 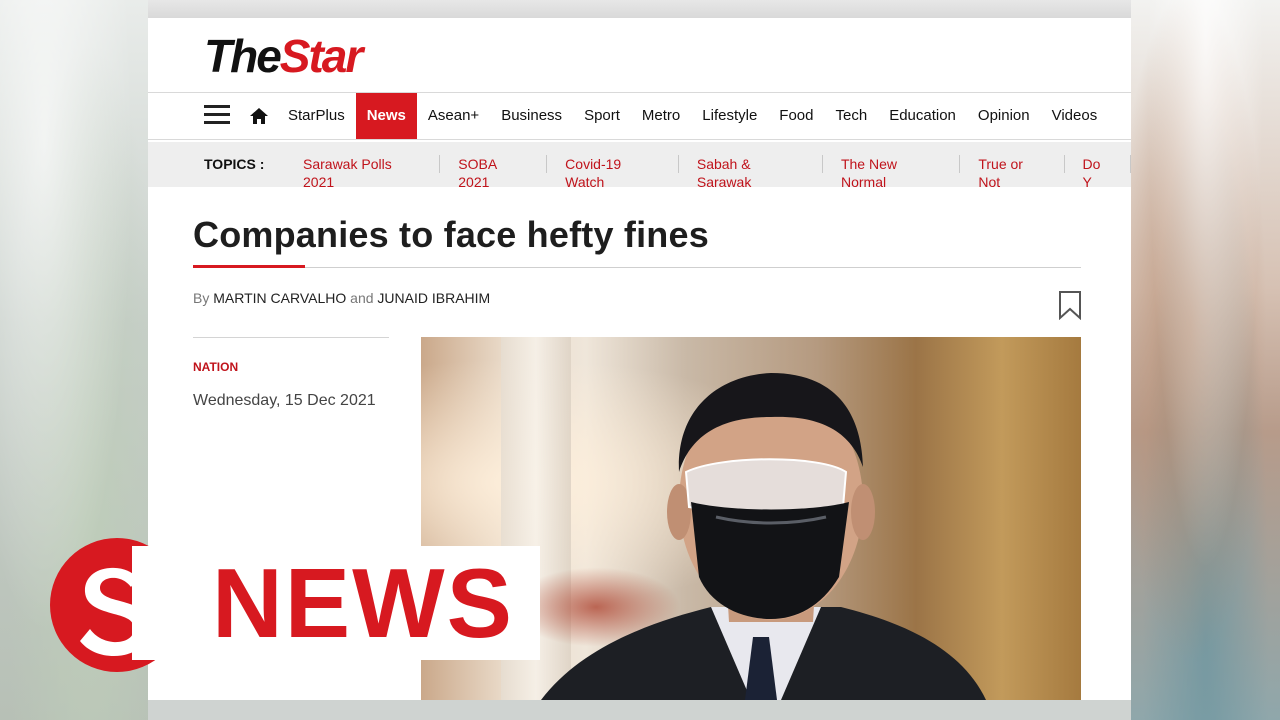 I want to click on nav-item-business: Business, so click(x=531, y=116).